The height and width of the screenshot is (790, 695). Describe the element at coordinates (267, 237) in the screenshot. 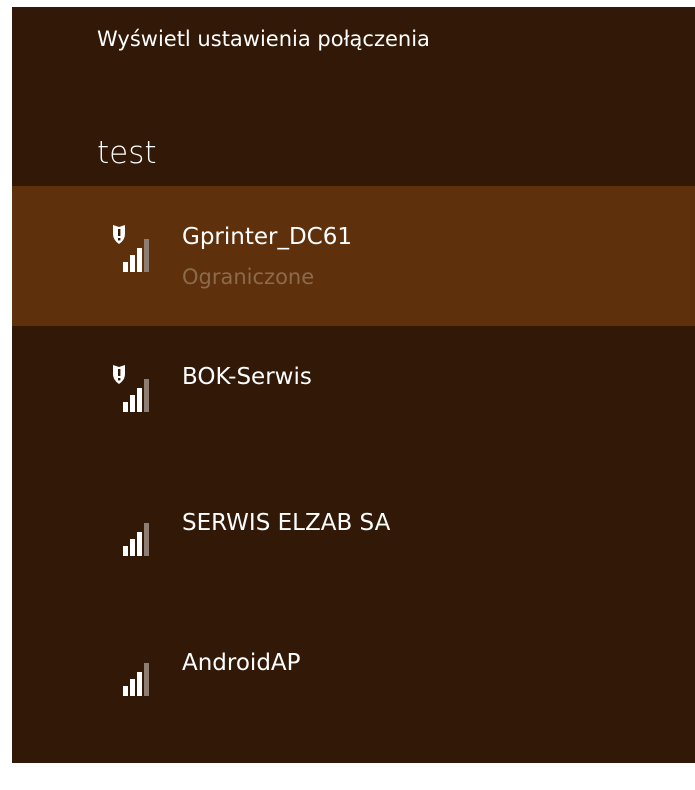

I see `network-name: Gprinter_DC61` at that location.